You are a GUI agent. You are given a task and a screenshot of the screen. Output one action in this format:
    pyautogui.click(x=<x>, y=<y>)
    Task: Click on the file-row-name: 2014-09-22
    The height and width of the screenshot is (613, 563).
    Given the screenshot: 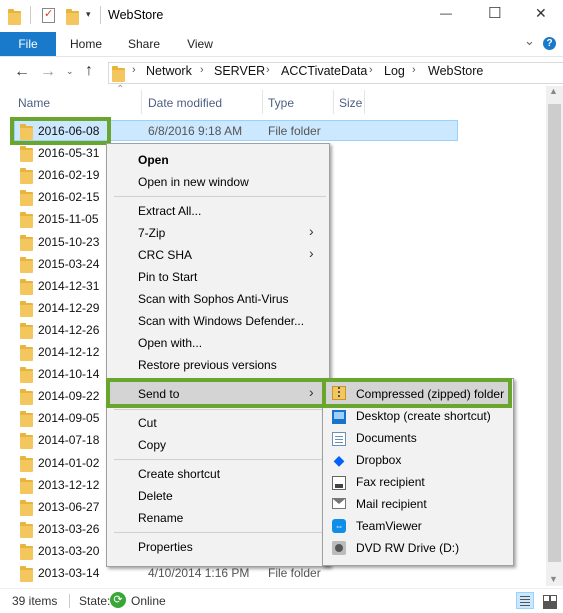 What is the action you would take?
    pyautogui.click(x=68, y=396)
    